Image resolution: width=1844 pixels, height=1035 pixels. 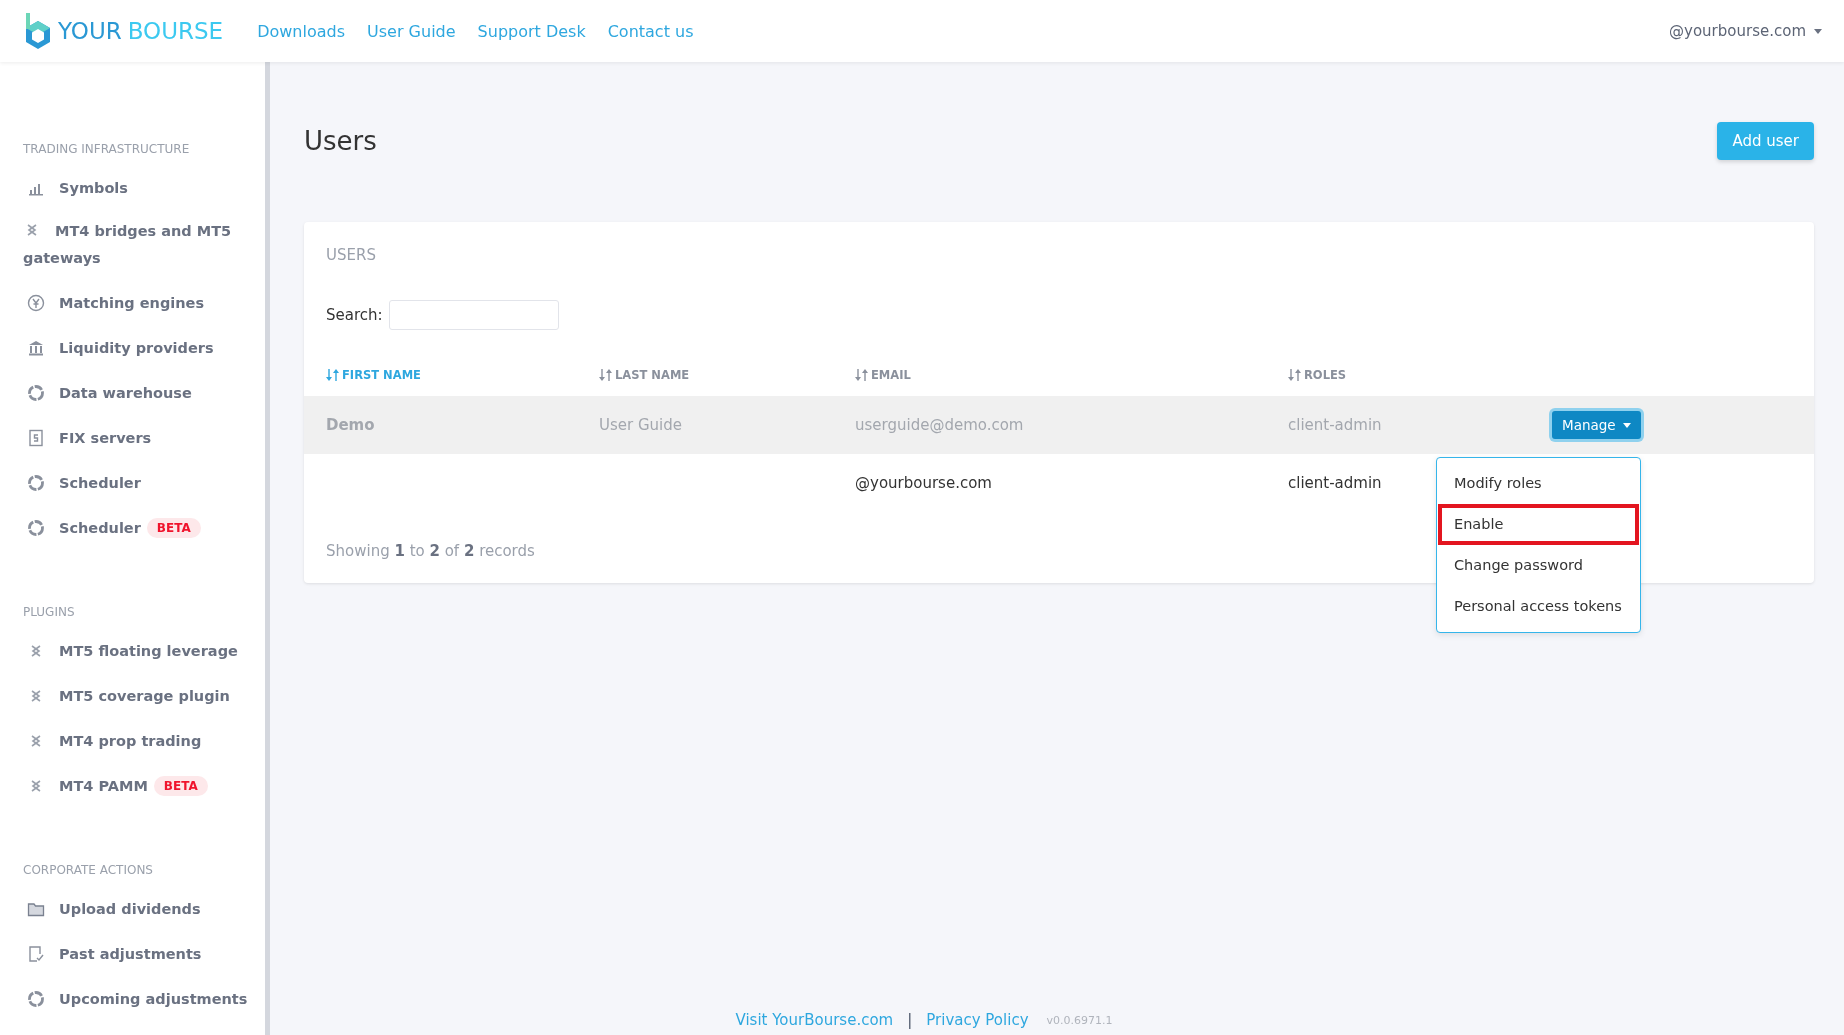 I want to click on search-label: Search:, so click(x=354, y=315).